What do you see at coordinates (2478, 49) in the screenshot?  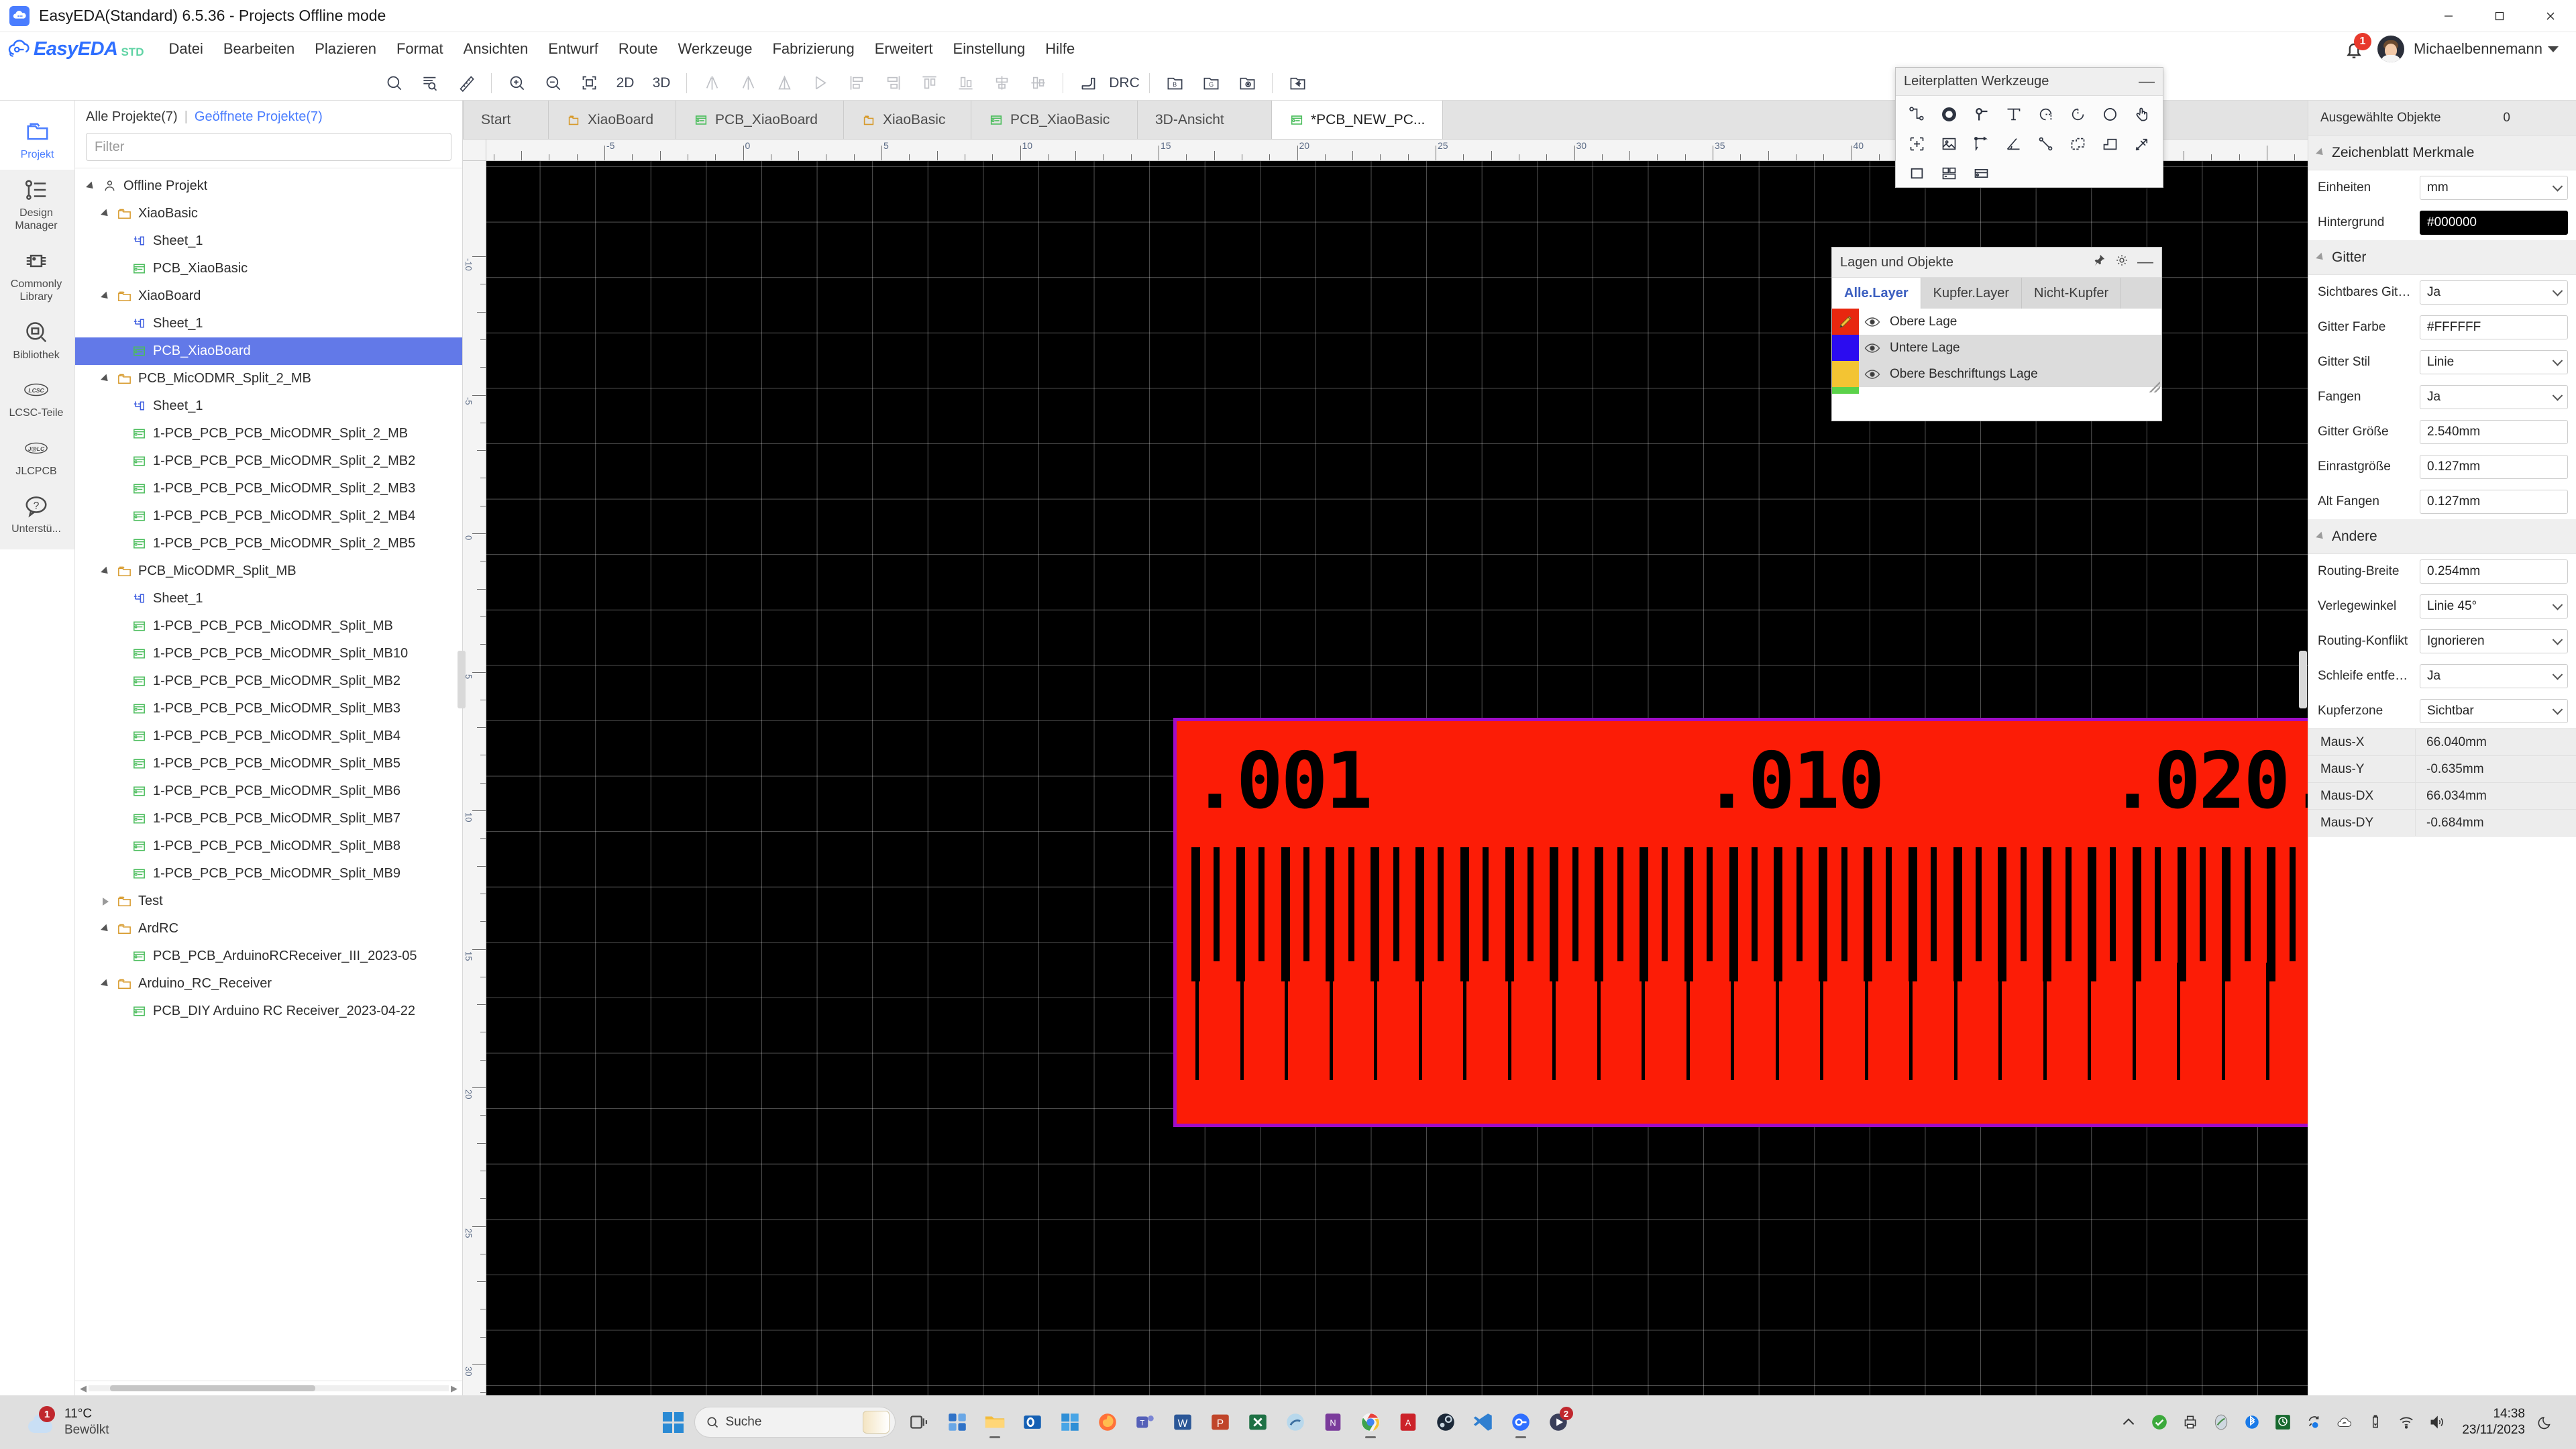 I see `user-name: Michaelbennemann` at bounding box center [2478, 49].